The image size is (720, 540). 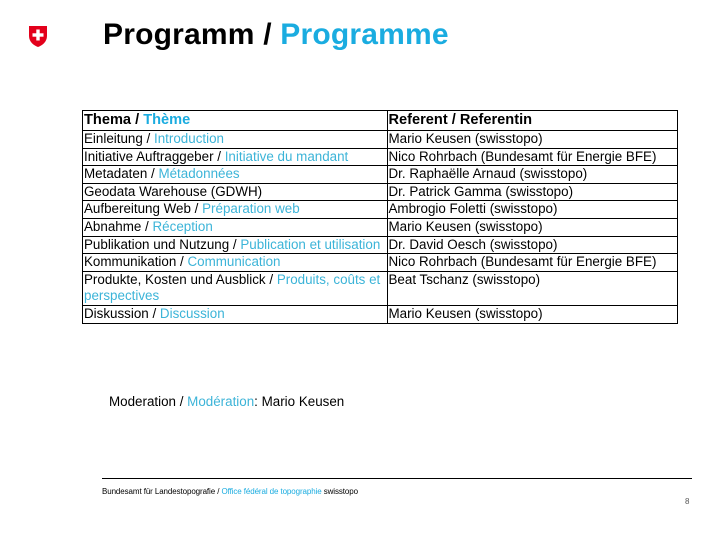 I want to click on topic-fr: Préparation web, so click(x=251, y=209).